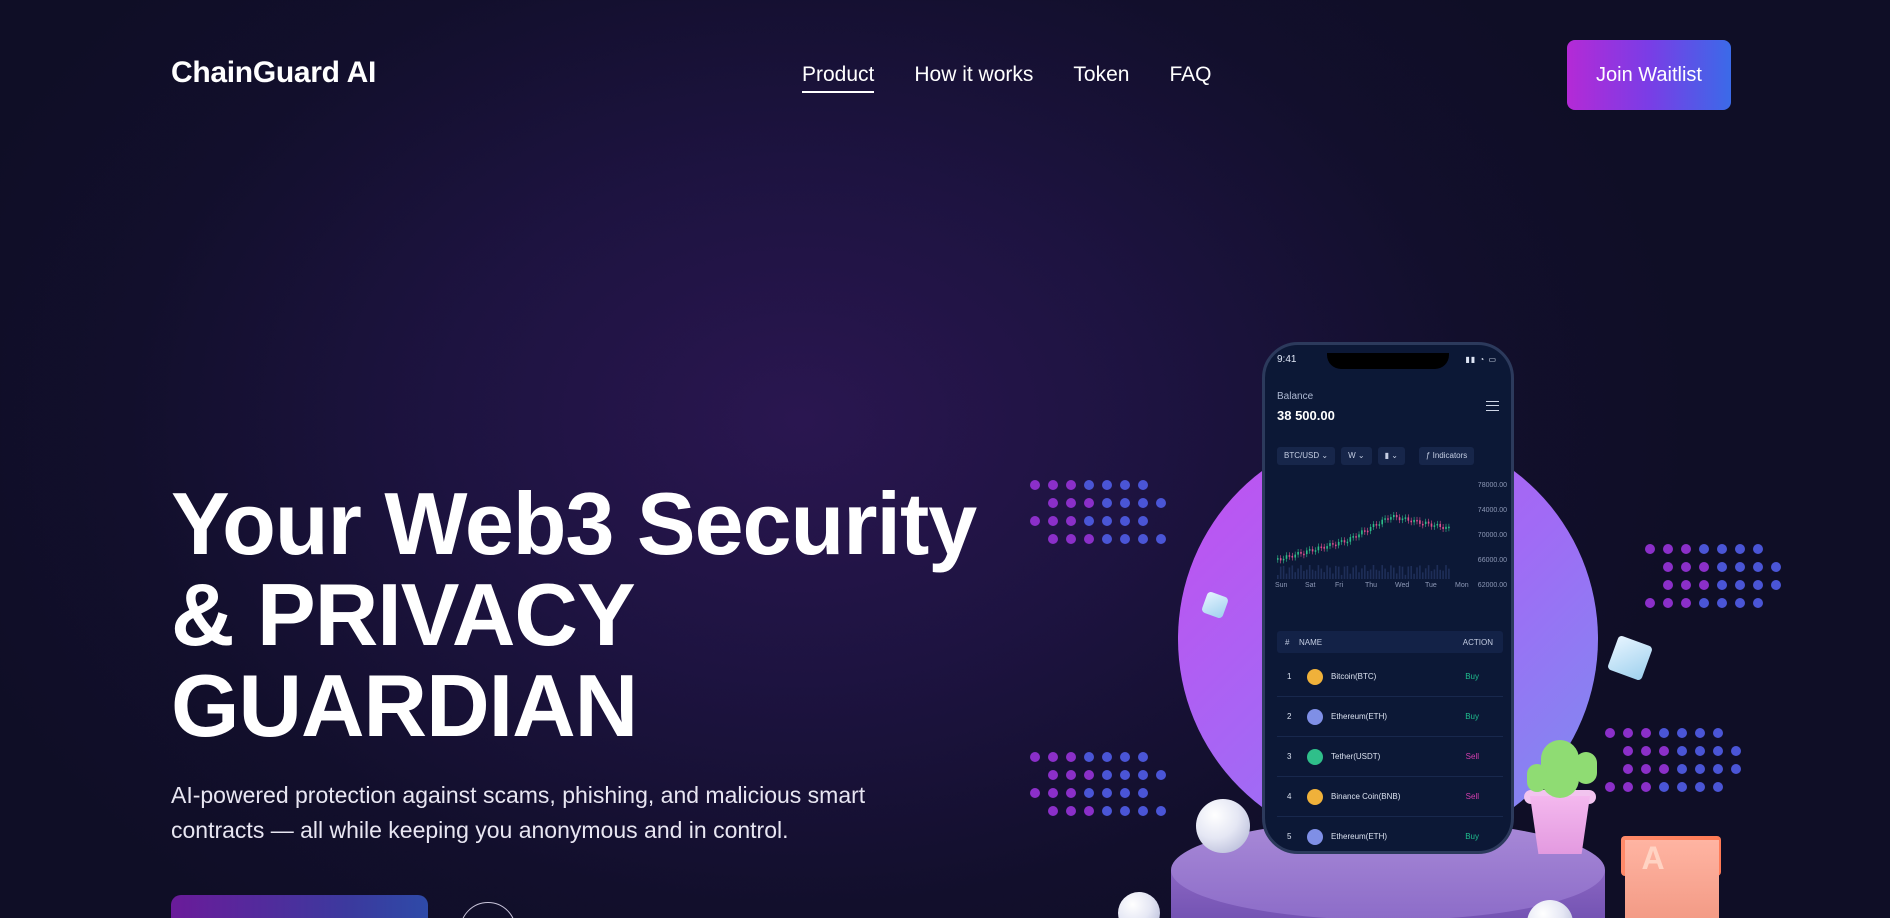  I want to click on join-waitlist-button: Join Waitlist, so click(1649, 75).